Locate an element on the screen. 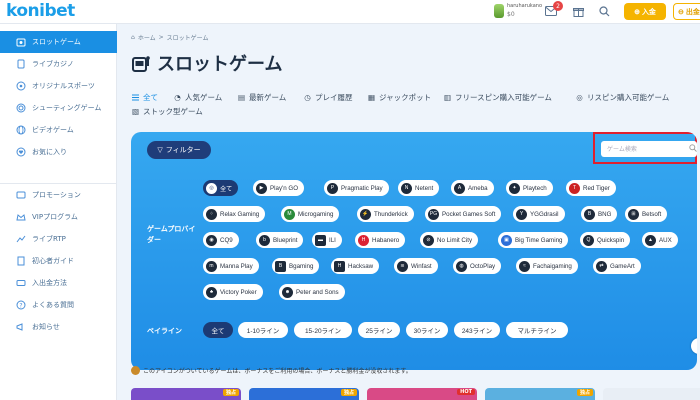  withdraw-button: ⊖ 出金 is located at coordinates (686, 11).